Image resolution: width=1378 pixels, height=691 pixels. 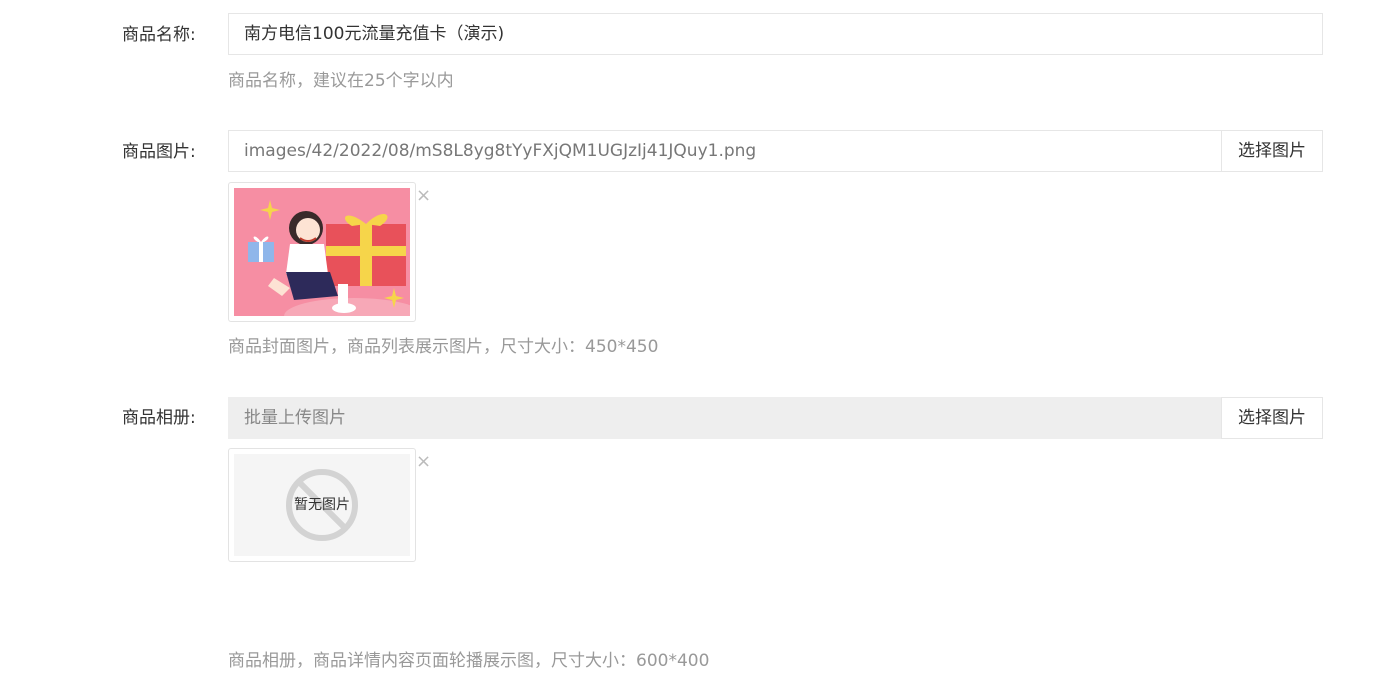 I want to click on no-image-text: 暂无图片, so click(x=322, y=505).